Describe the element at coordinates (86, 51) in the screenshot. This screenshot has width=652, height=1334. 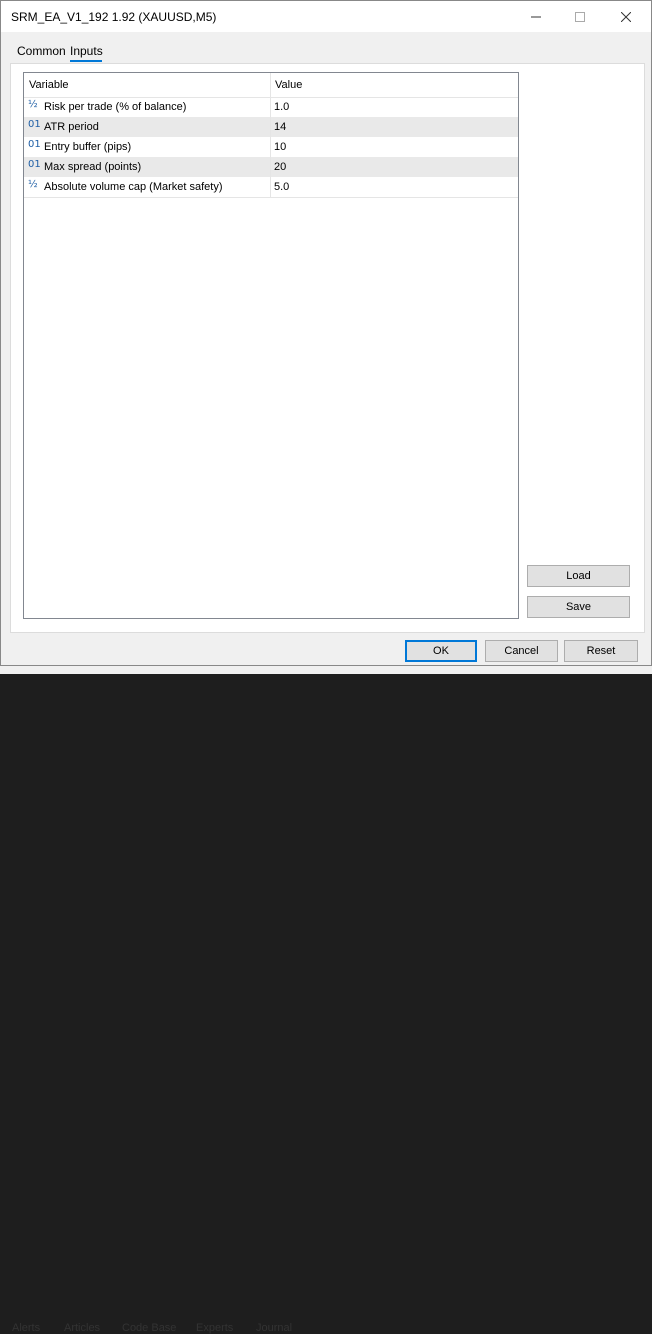
I see `tab-inputs: Inputs` at that location.